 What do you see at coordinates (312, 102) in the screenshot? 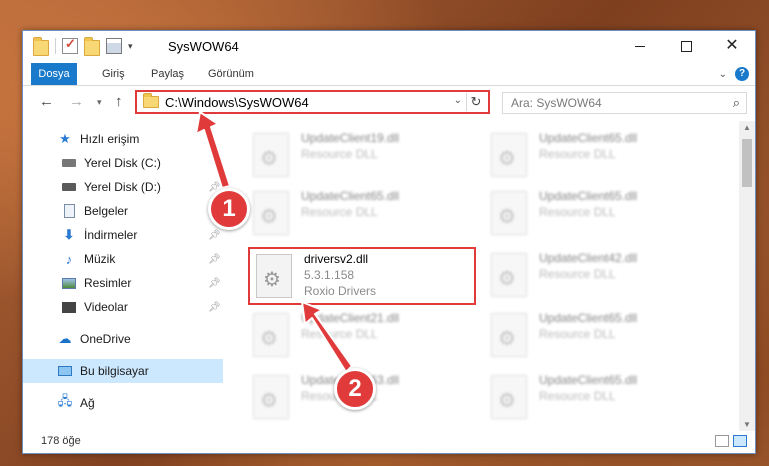
I see `address-bar: C:\Windows\SysWOW64 ⌄ ↻` at bounding box center [312, 102].